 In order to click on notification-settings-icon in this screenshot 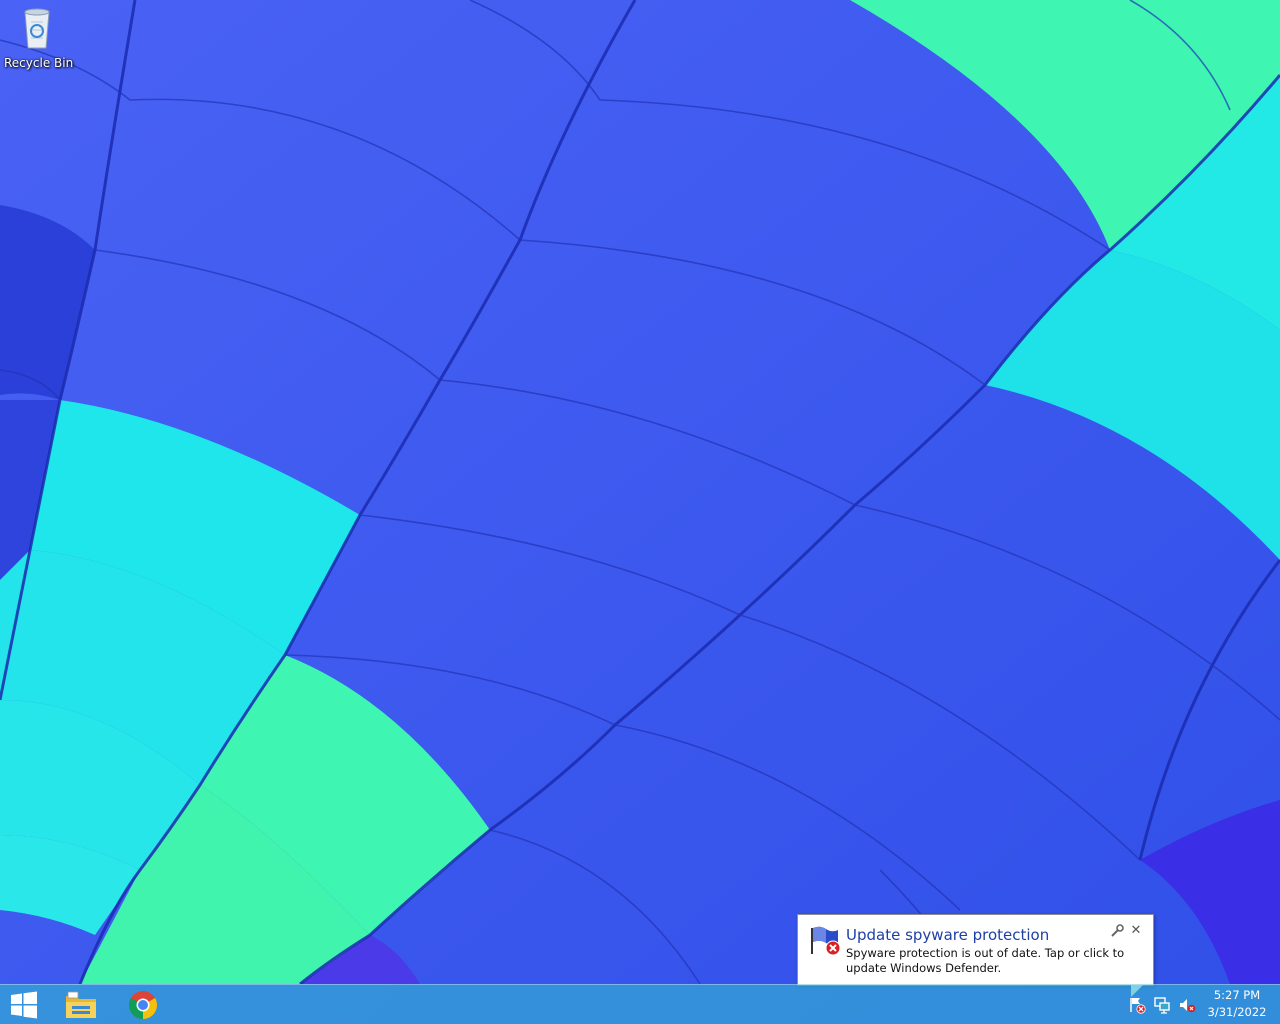, I will do `click(1117, 931)`.